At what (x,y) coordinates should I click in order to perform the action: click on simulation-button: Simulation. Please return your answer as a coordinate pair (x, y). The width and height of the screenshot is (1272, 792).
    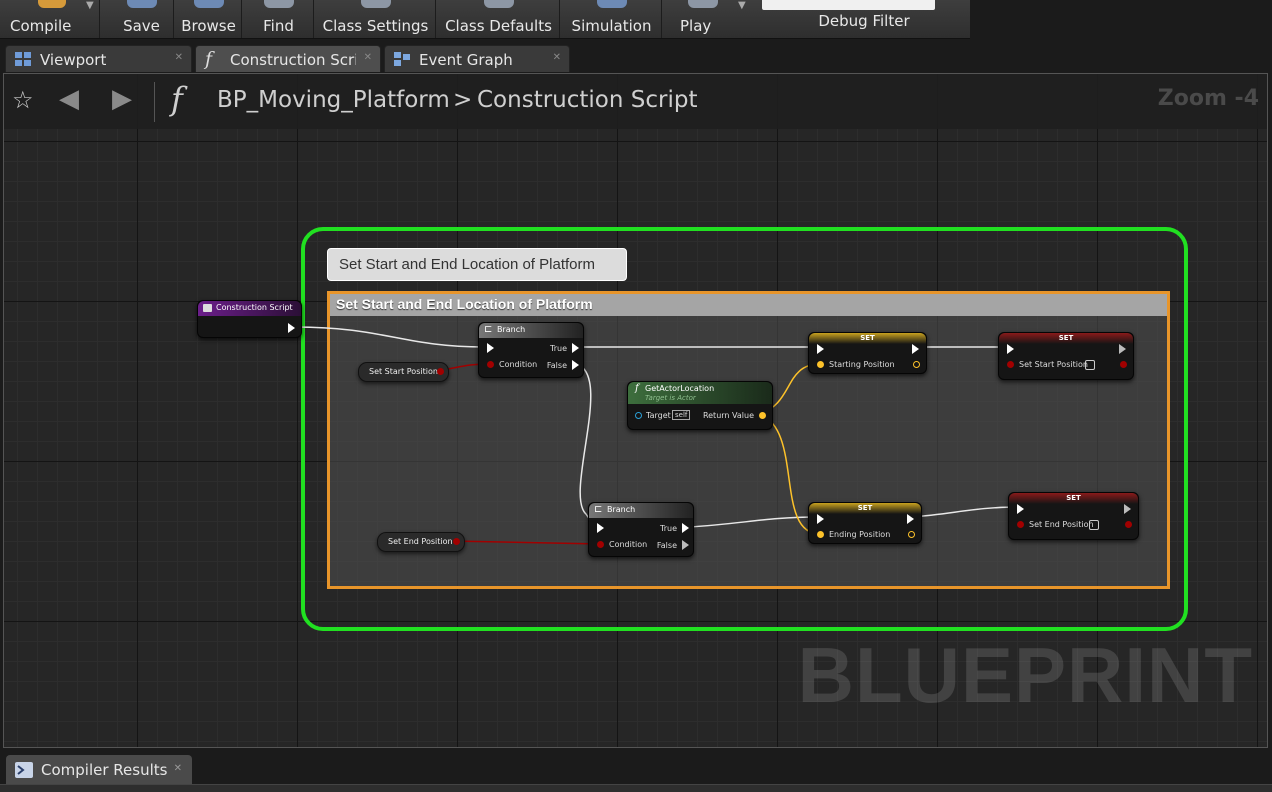
    Looking at the image, I should click on (612, 19).